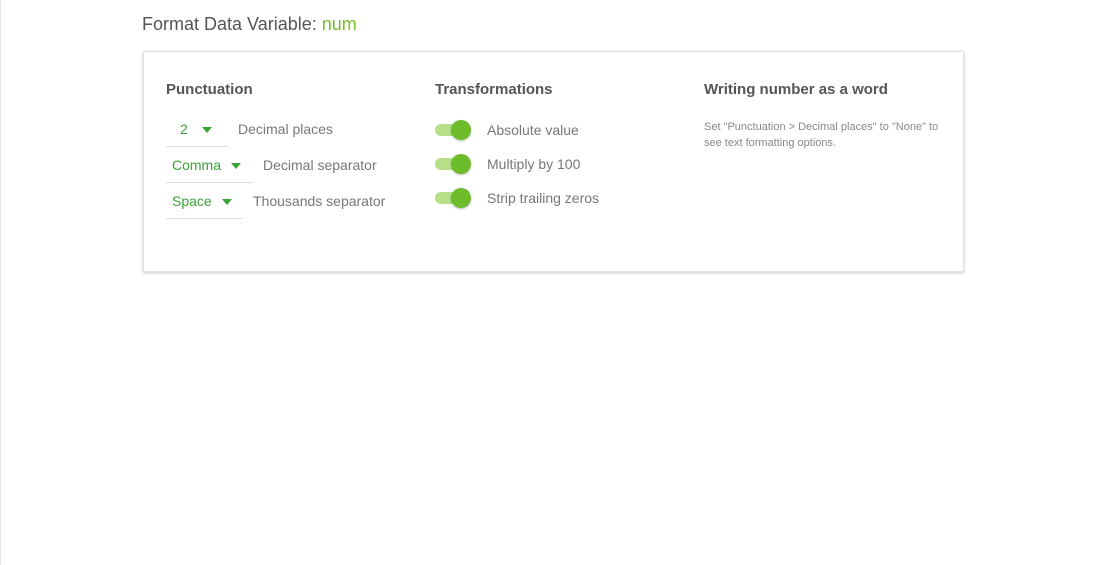 The width and height of the screenshot is (1105, 565). I want to click on decimal-places-value: 2, so click(184, 128).